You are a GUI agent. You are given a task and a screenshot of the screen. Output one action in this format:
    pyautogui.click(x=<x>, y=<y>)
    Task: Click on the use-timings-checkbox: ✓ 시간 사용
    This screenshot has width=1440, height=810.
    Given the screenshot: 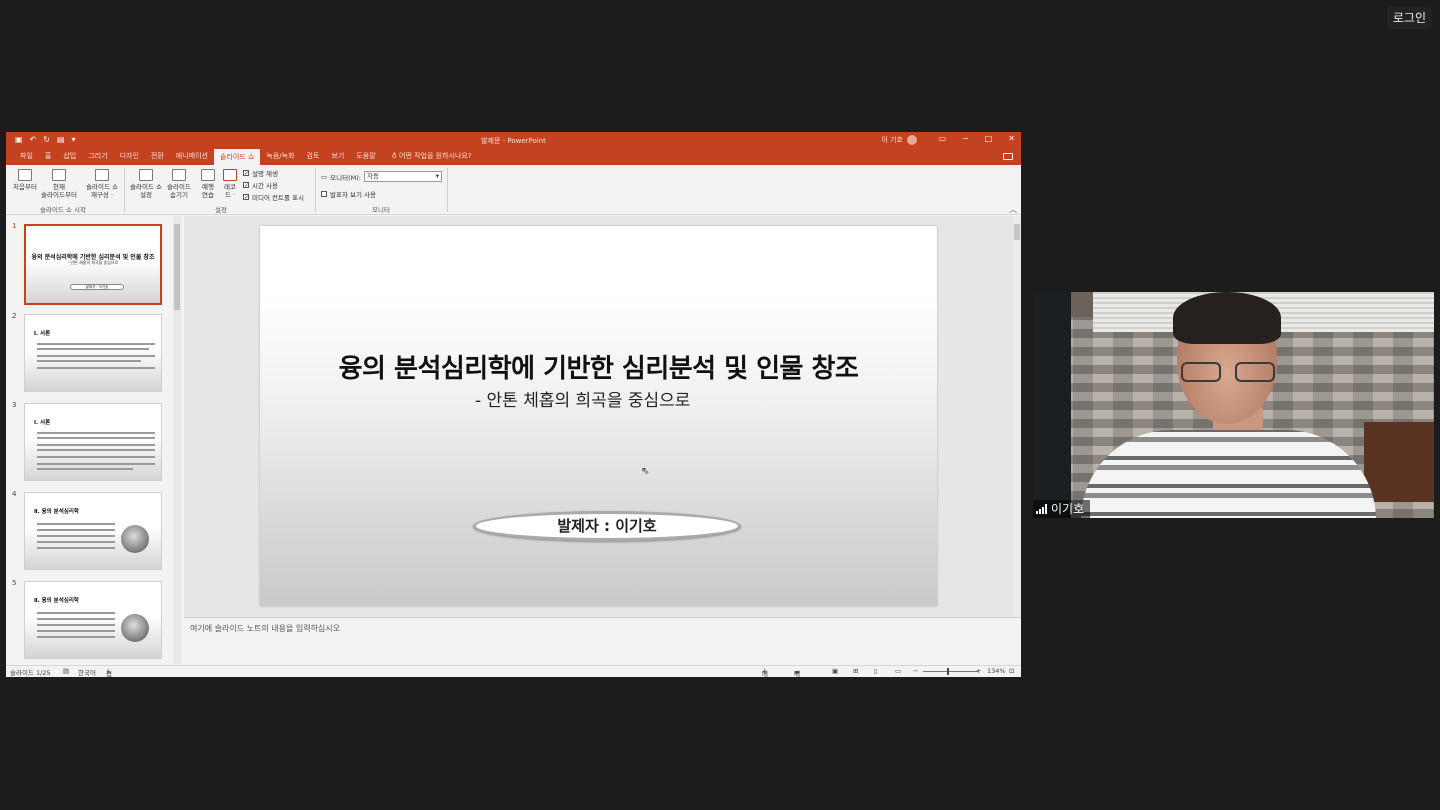 What is the action you would take?
    pyautogui.click(x=260, y=185)
    